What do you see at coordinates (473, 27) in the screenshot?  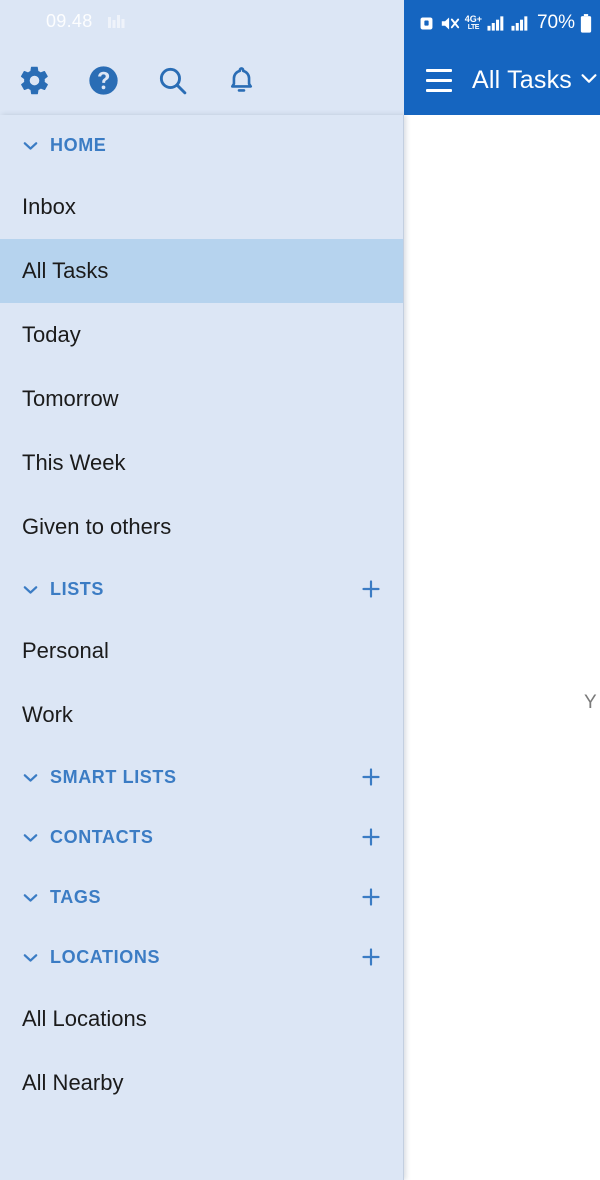 I see `network-label-secondary: LTE` at bounding box center [473, 27].